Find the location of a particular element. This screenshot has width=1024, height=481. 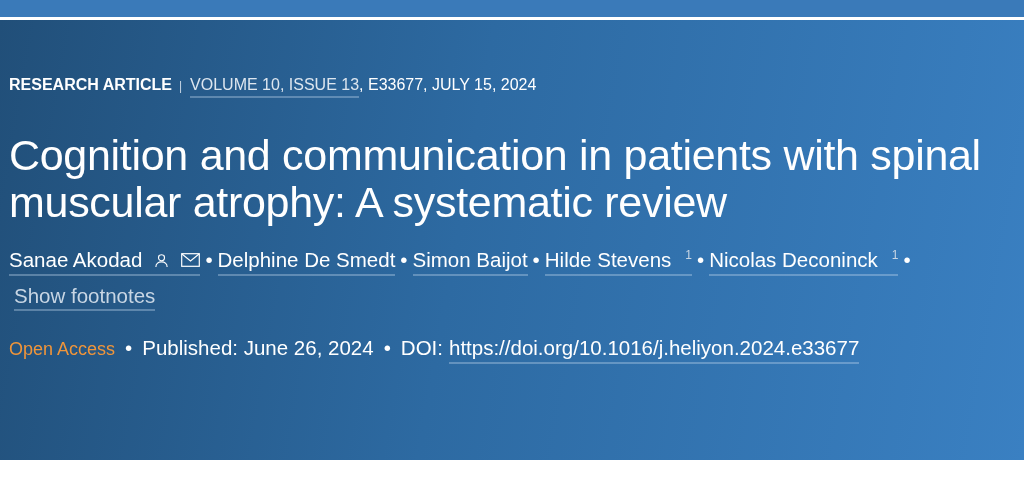

article-type: RESEARCH ARTICLE is located at coordinates (90, 85).